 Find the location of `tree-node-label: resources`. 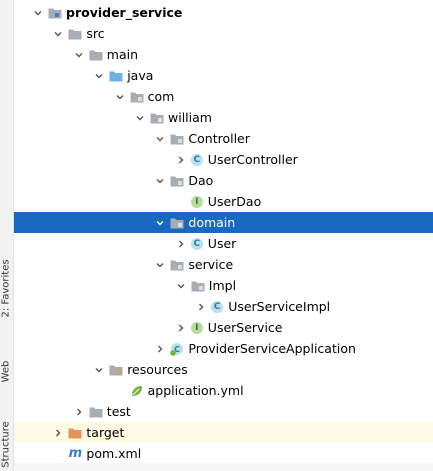

tree-node-label: resources is located at coordinates (157, 369).